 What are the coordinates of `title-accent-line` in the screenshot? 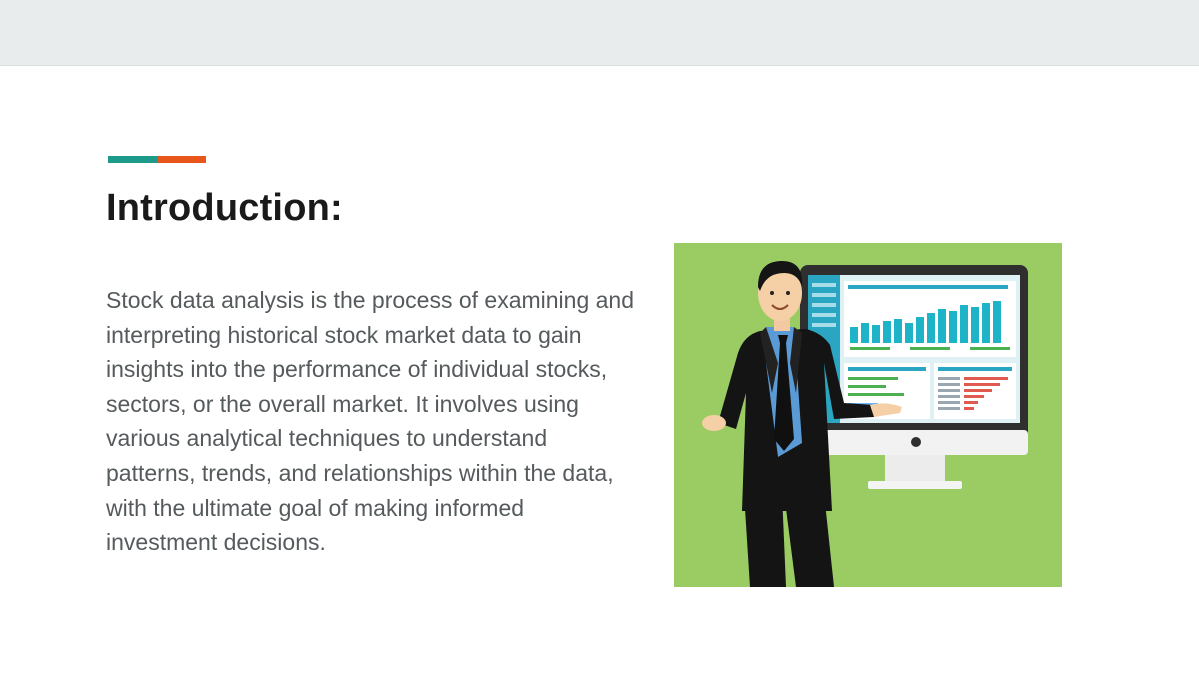 It's located at (157, 159).